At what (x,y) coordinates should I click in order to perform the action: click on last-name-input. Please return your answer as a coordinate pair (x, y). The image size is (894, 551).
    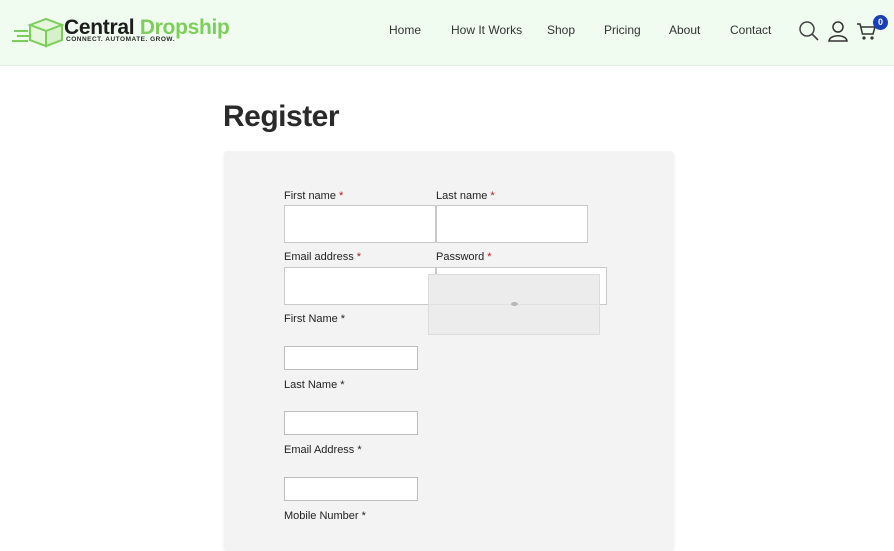
    Looking at the image, I should click on (512, 224).